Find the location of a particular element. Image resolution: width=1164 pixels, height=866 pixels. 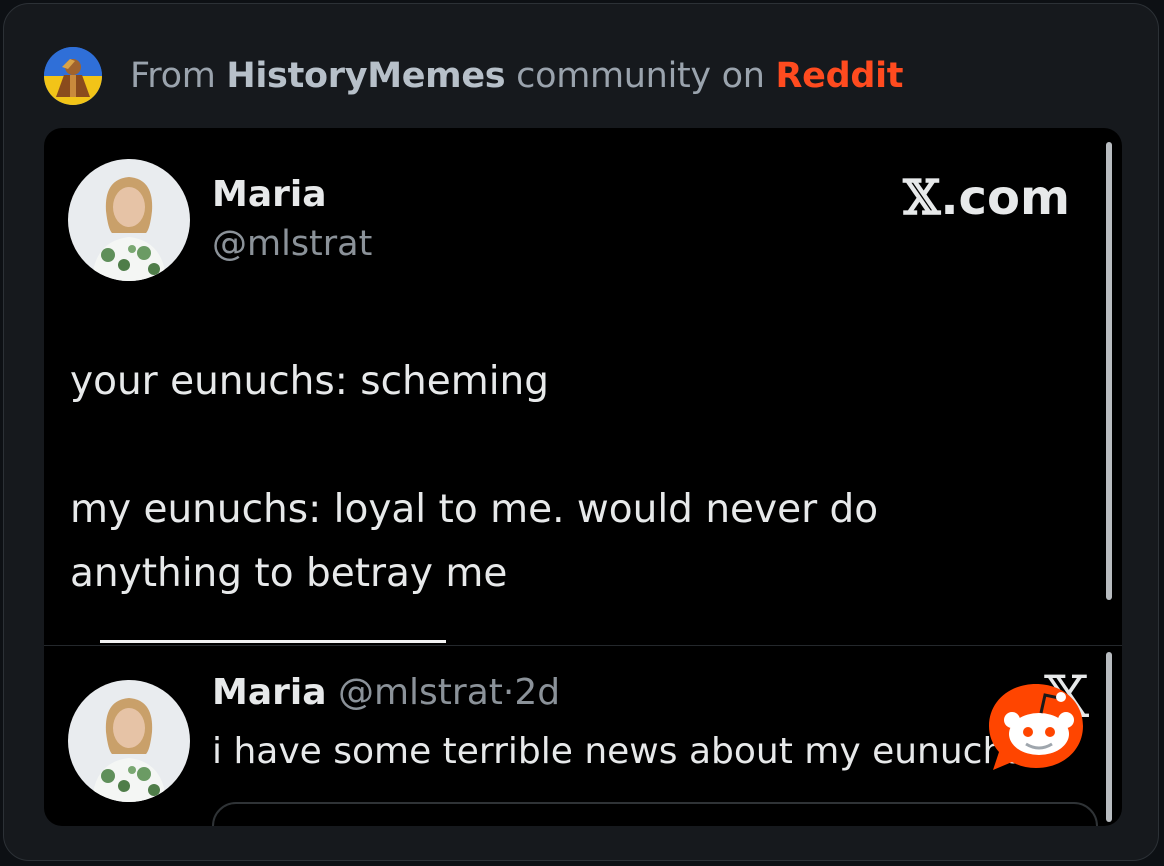

quoted-tweet-meta: Maria @mlstrat·2d is located at coordinates (386, 692).